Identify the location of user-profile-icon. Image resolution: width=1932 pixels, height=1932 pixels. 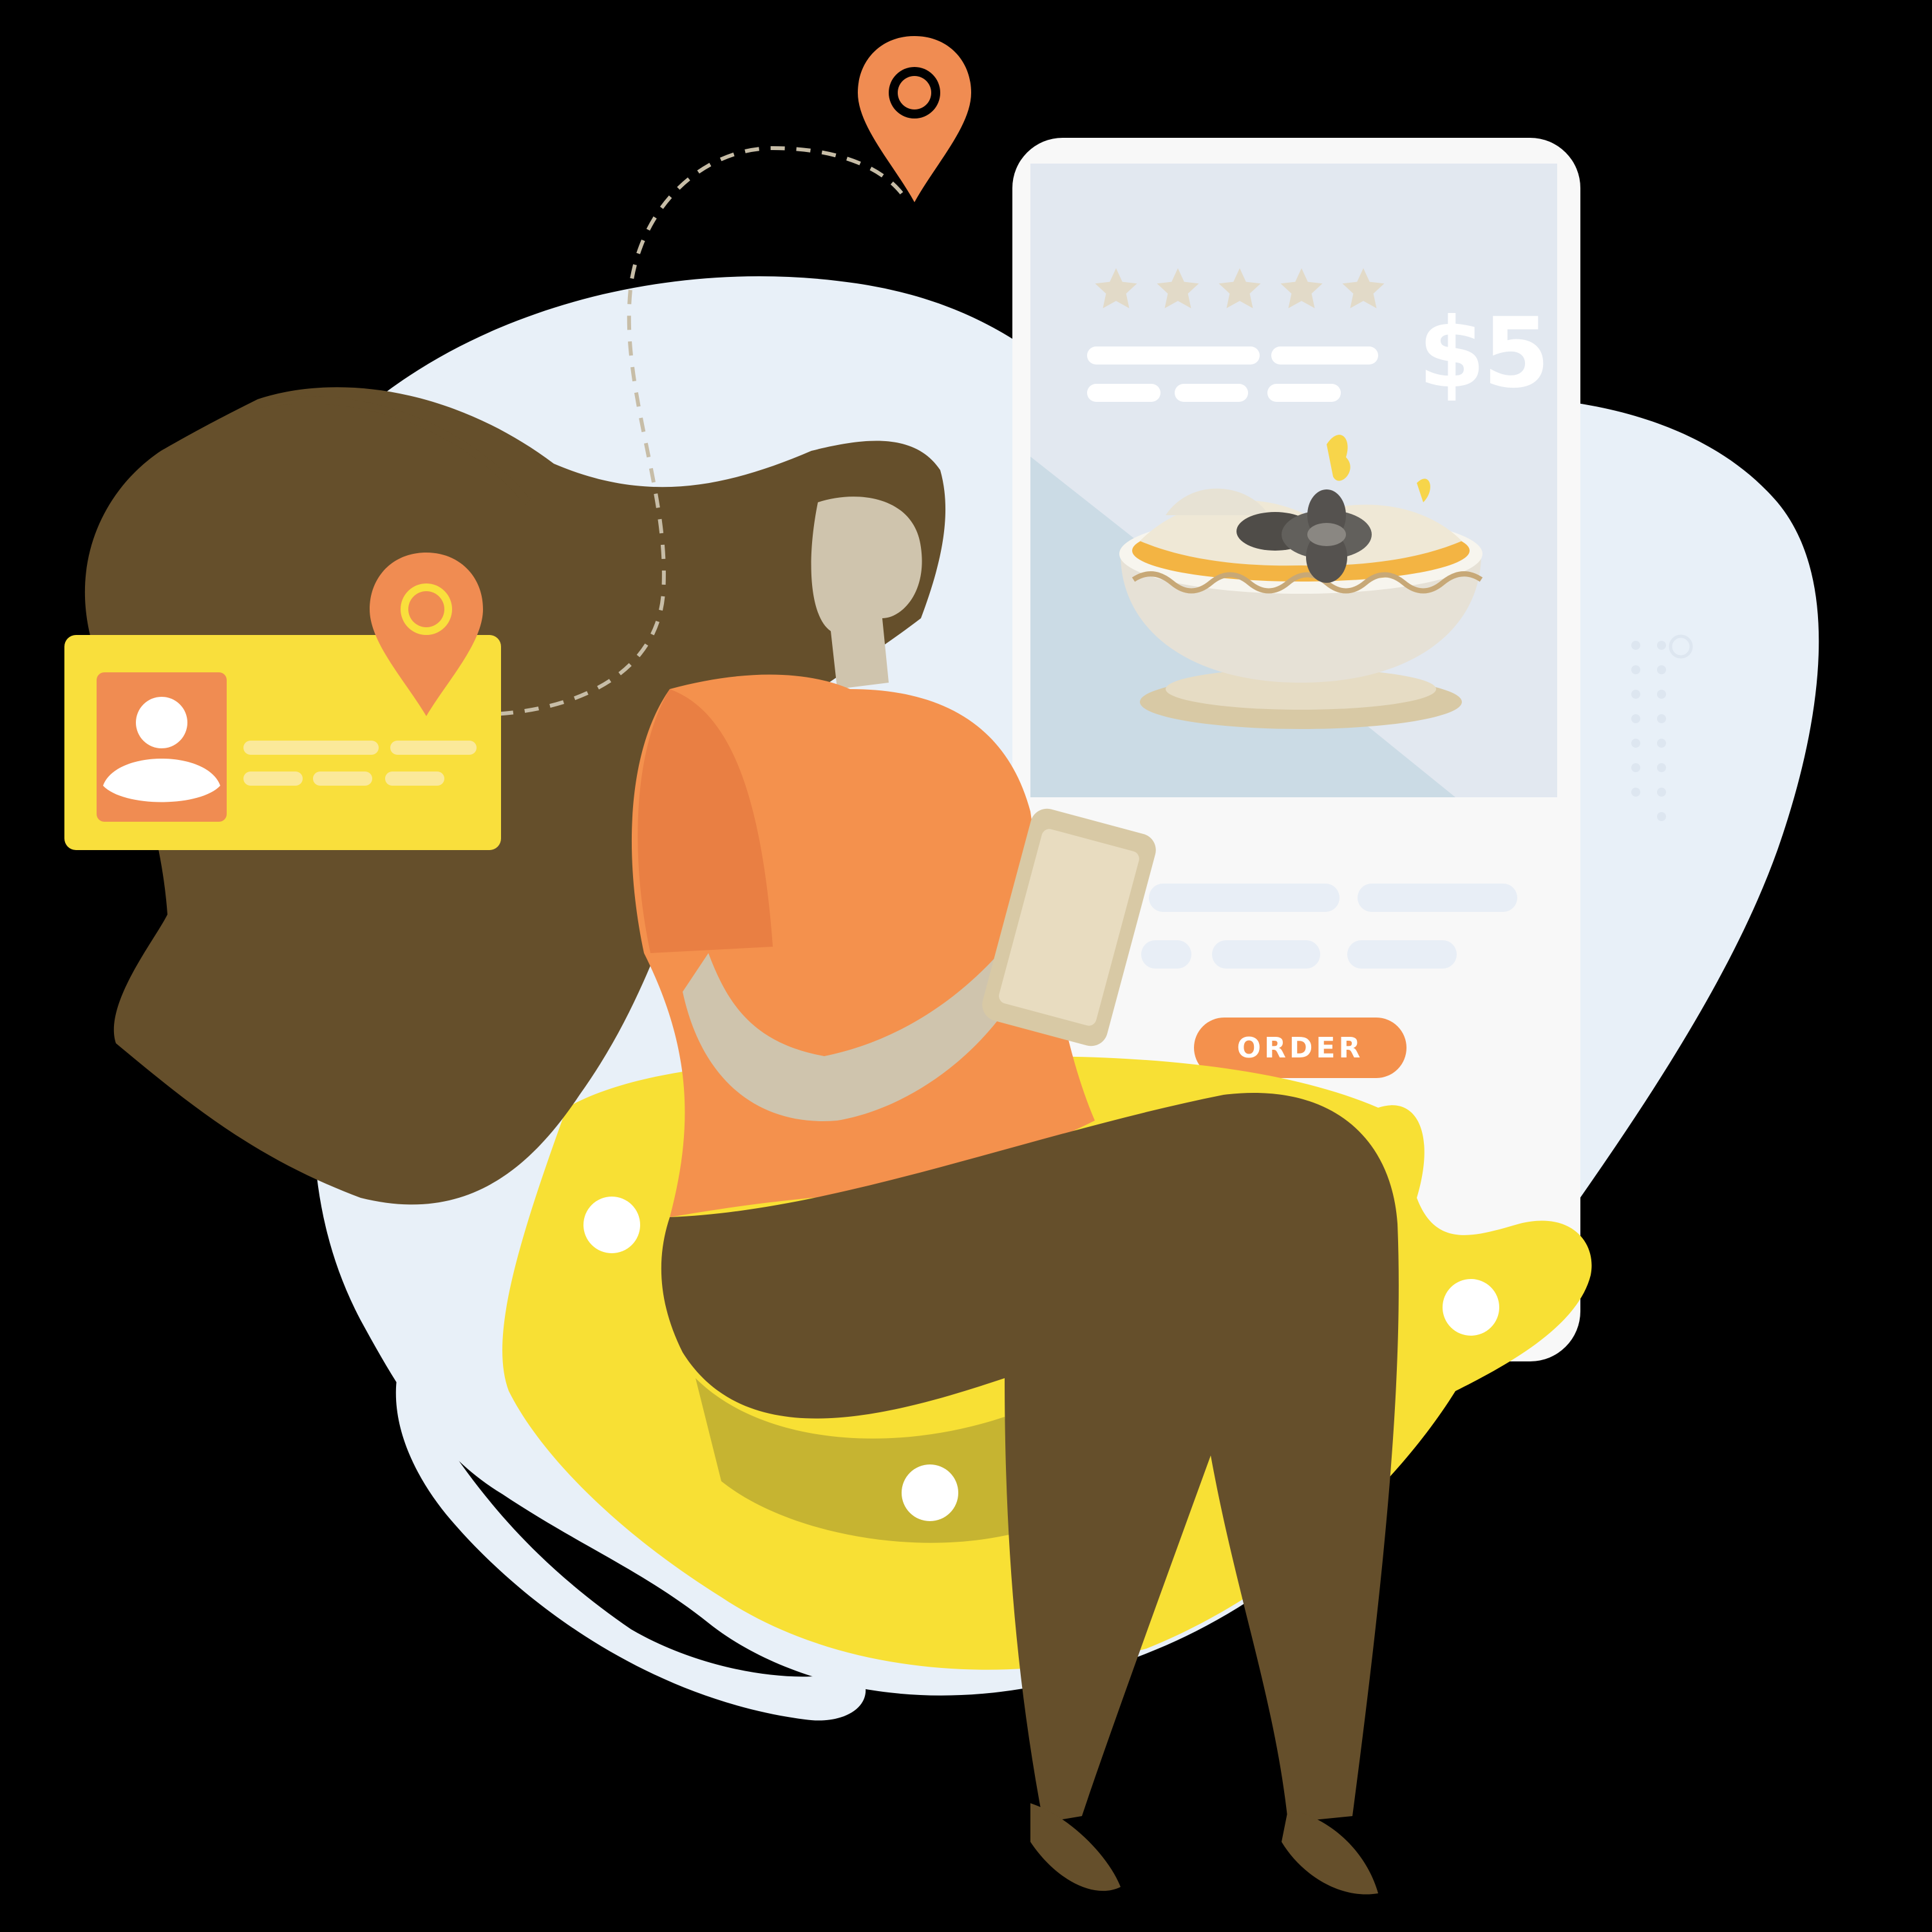
(162, 747).